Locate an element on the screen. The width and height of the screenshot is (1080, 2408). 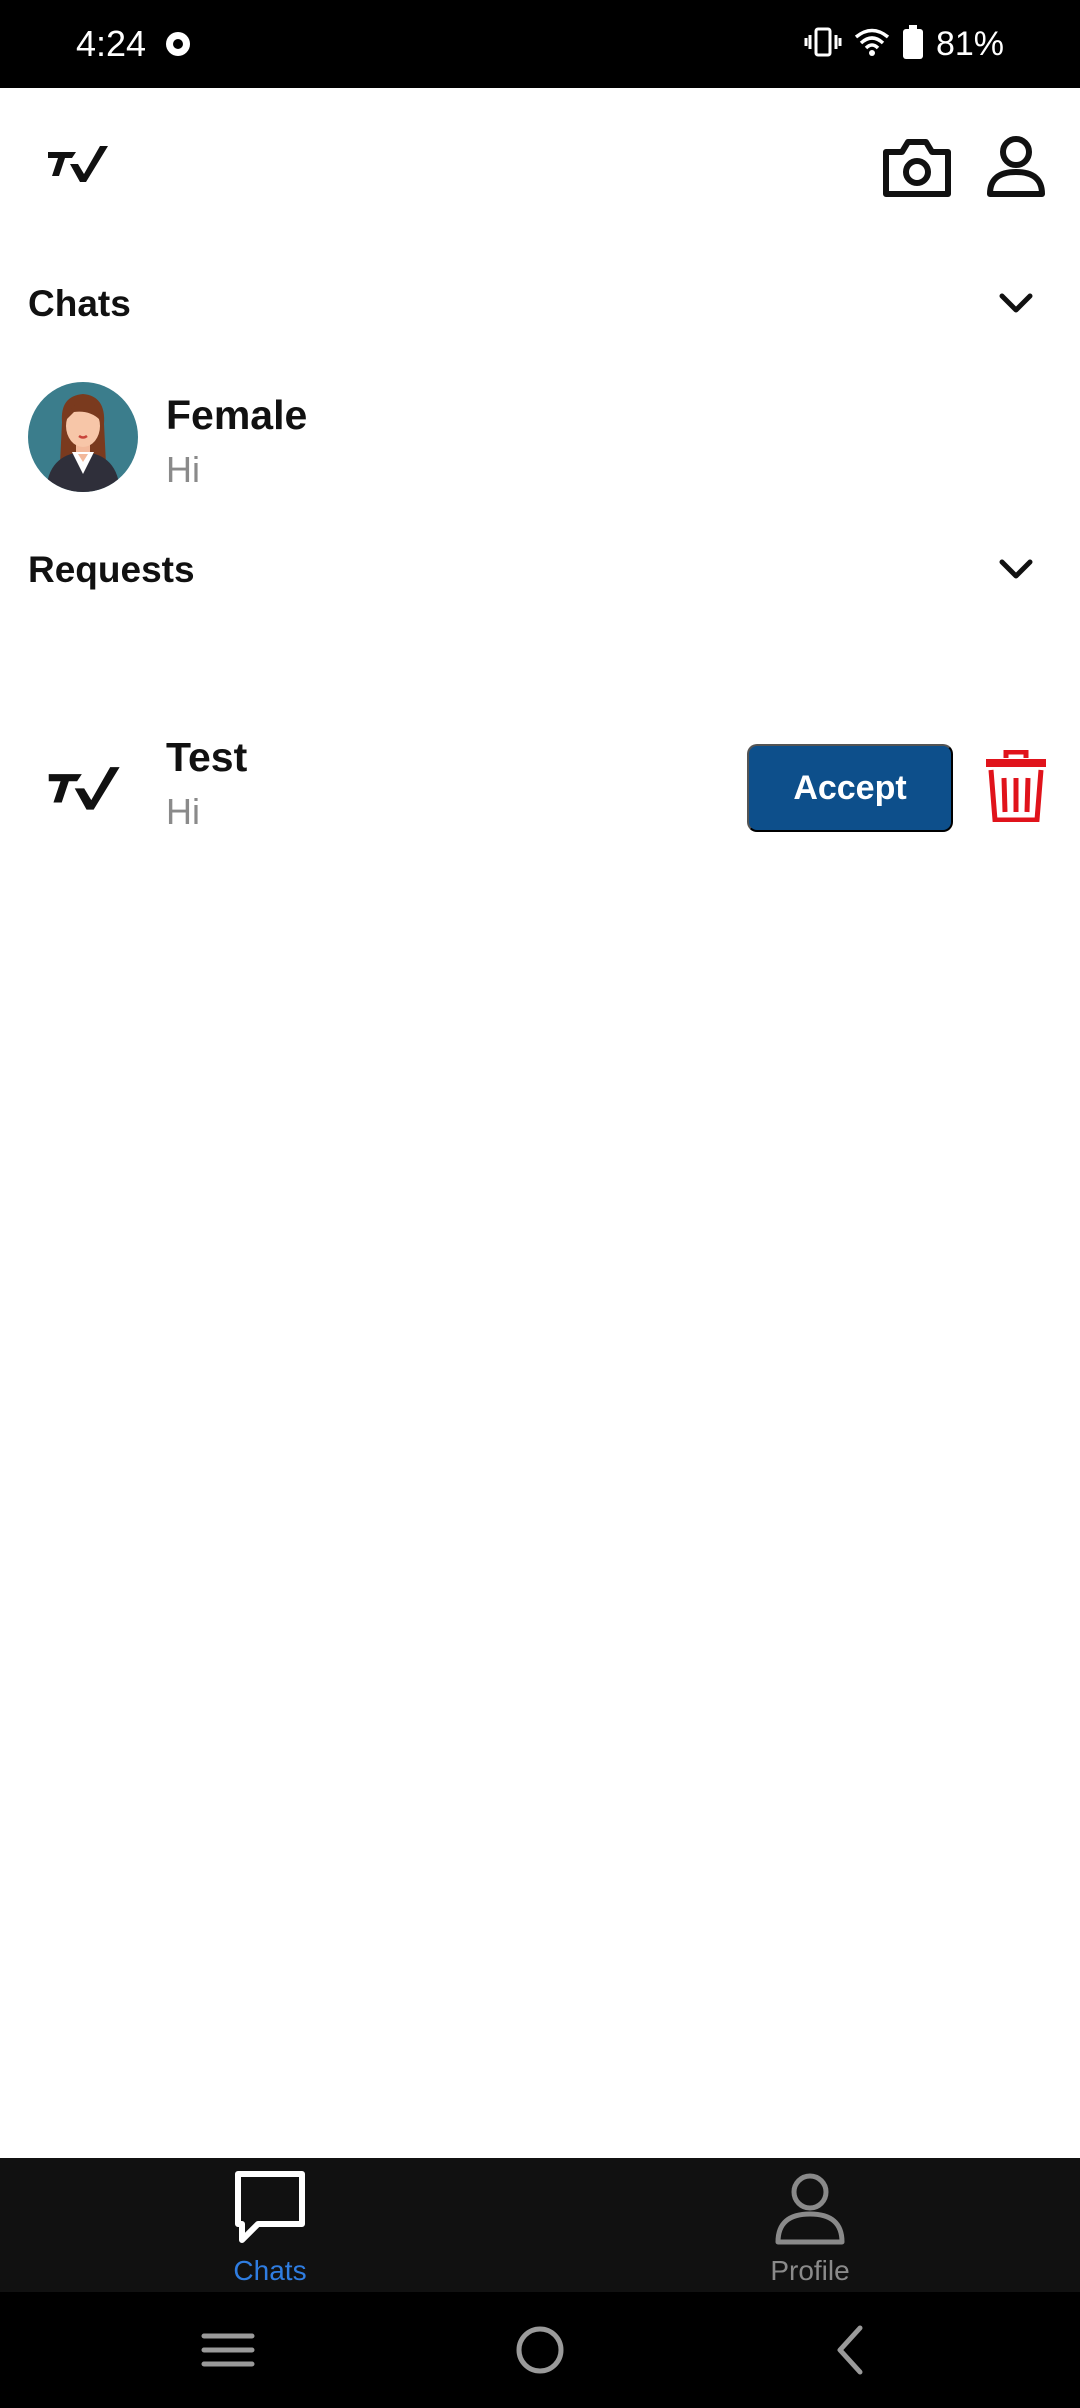
chat-row-female: Female Hi is located at coordinates (540, 438).